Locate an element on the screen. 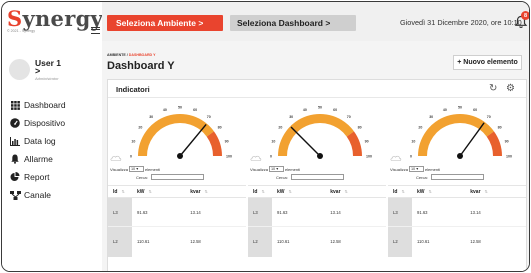  page-title: Dashboard Y is located at coordinates (141, 66).